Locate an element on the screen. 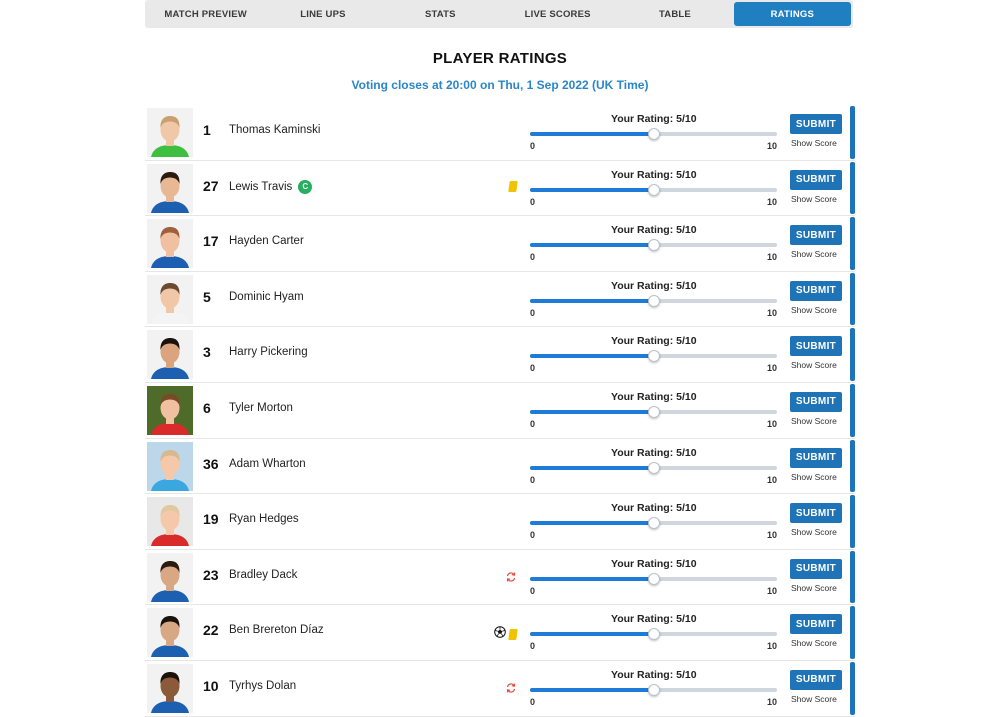  tab-match-preview: MATCH PREVIEW is located at coordinates (205, 14).